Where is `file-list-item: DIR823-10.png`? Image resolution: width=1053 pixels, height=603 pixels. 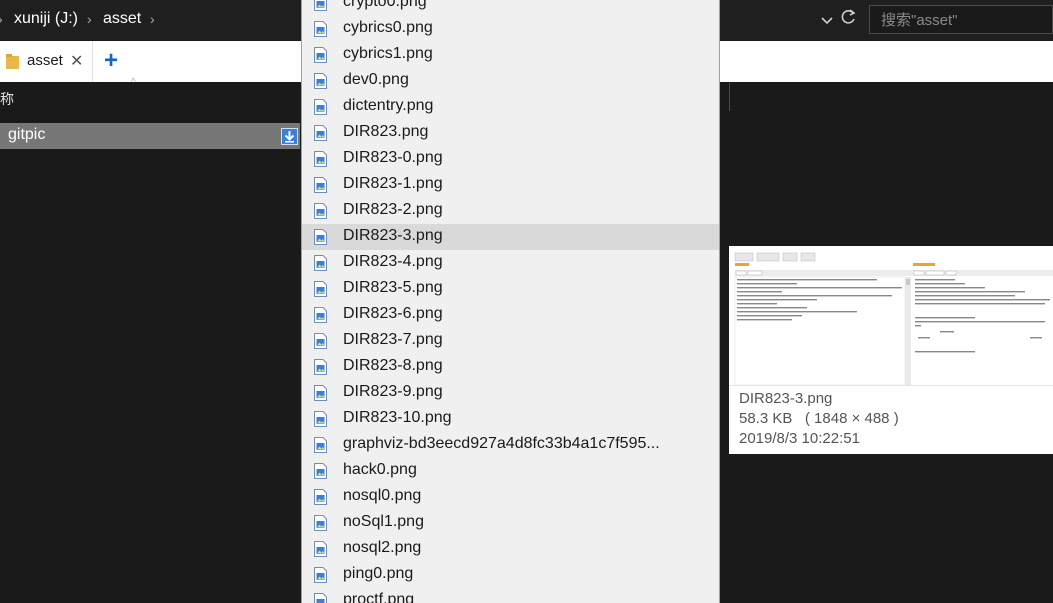
file-list-item: DIR823-10.png is located at coordinates (510, 419).